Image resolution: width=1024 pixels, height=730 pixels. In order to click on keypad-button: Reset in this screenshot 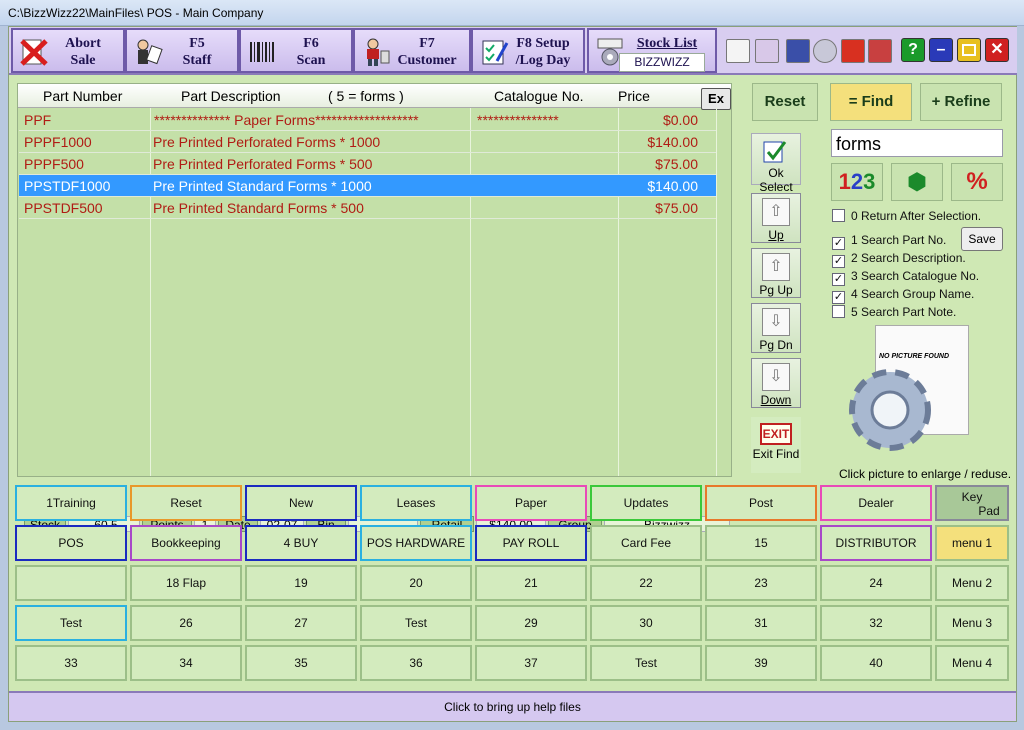, I will do `click(186, 503)`.